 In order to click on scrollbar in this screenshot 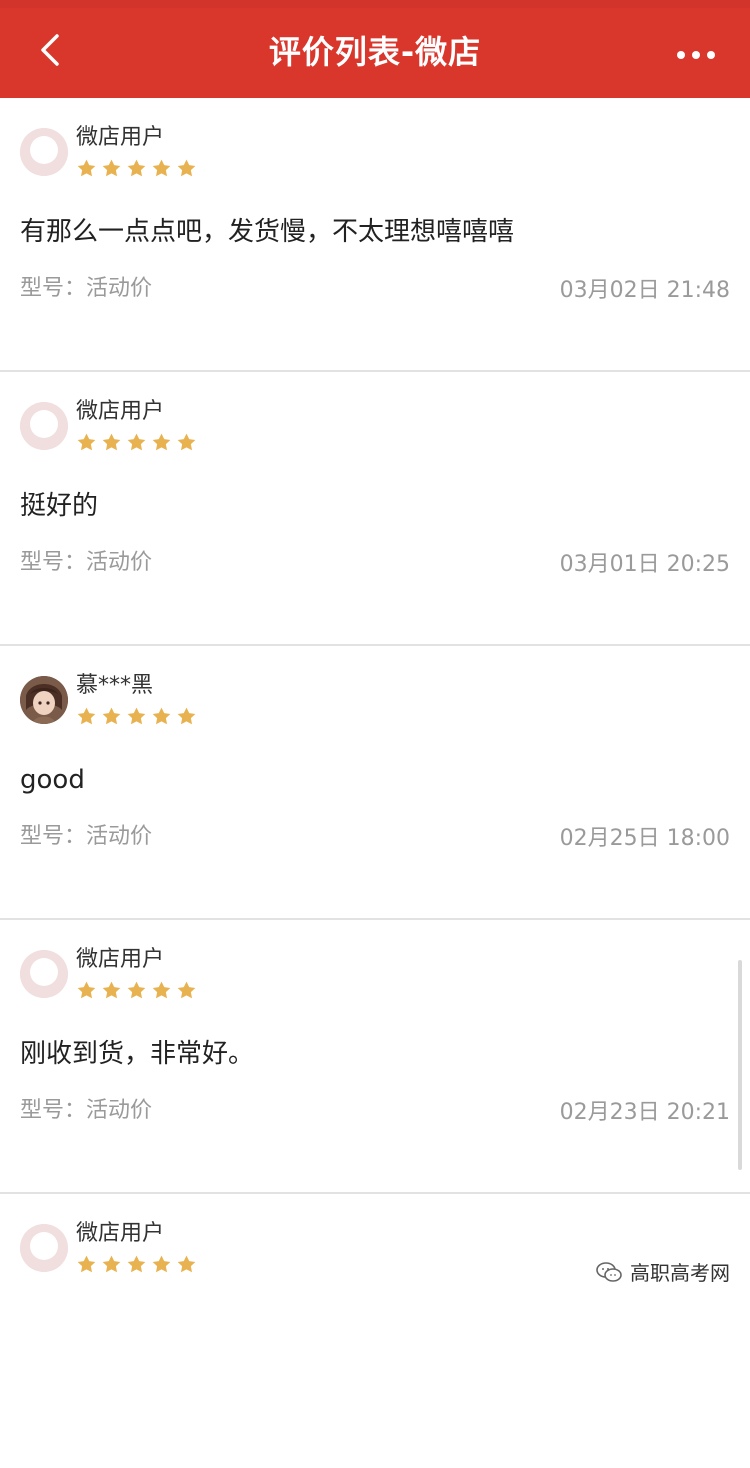, I will do `click(740, 1065)`.